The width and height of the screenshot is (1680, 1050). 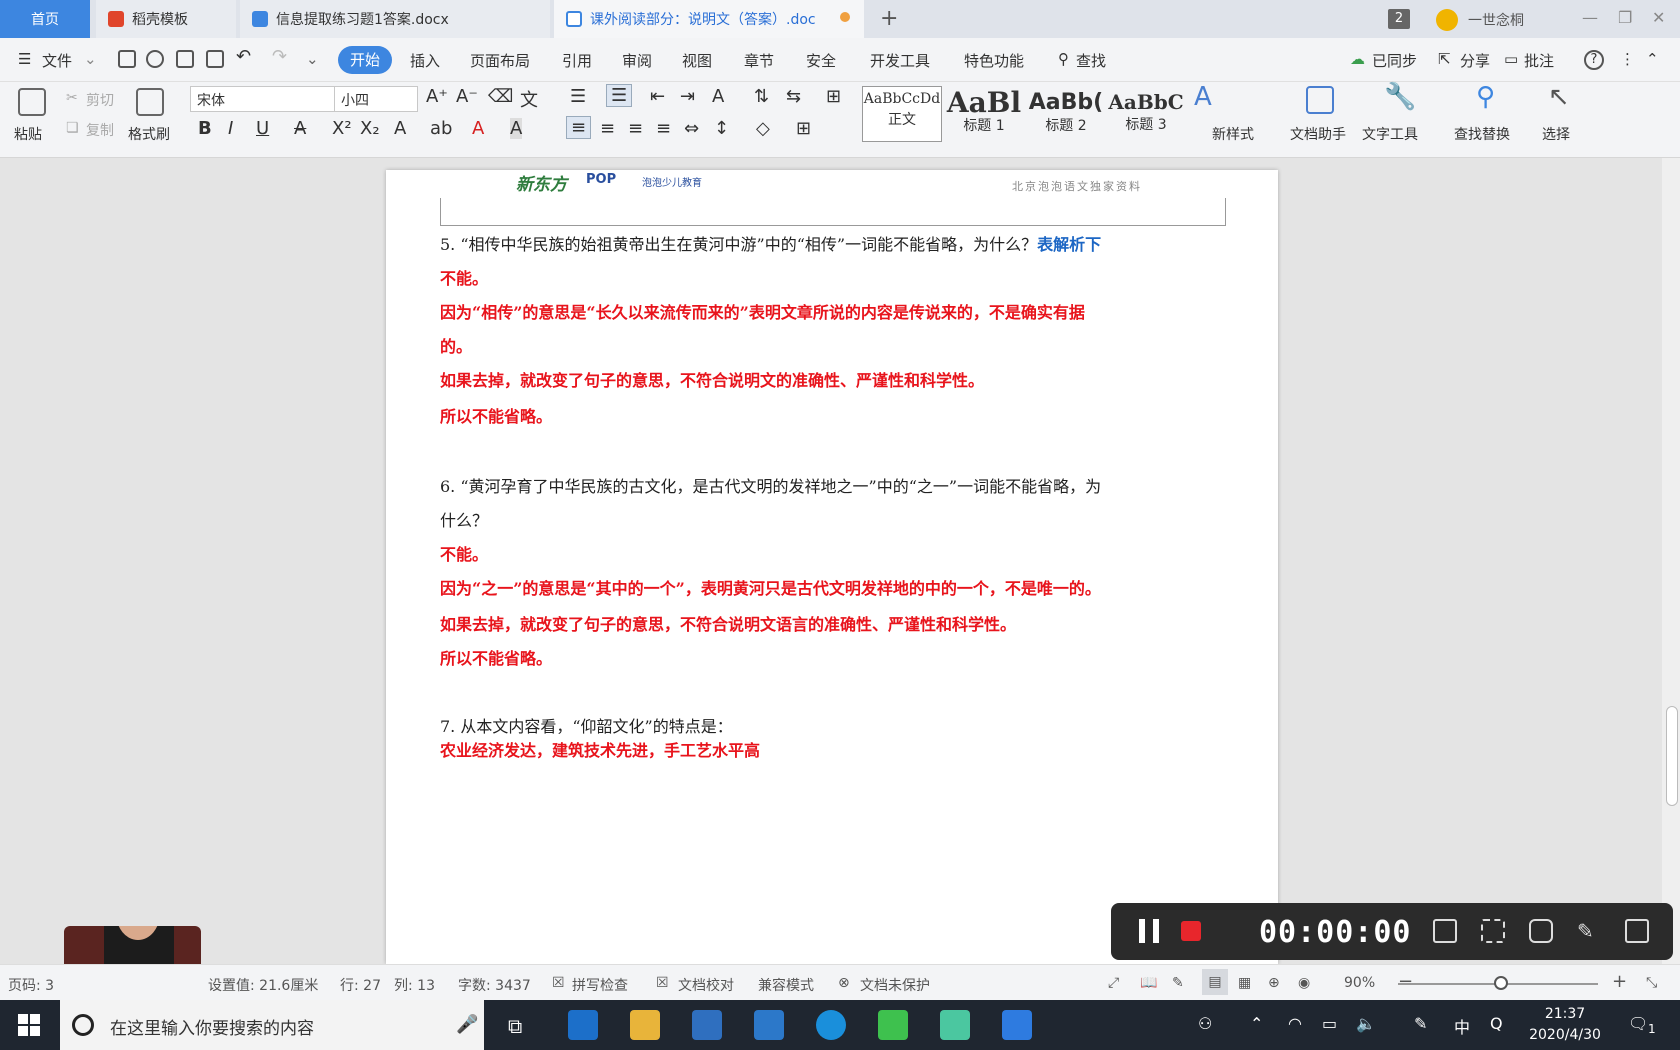 What do you see at coordinates (994, 60) in the screenshot?
I see `menu-special: 特色功能` at bounding box center [994, 60].